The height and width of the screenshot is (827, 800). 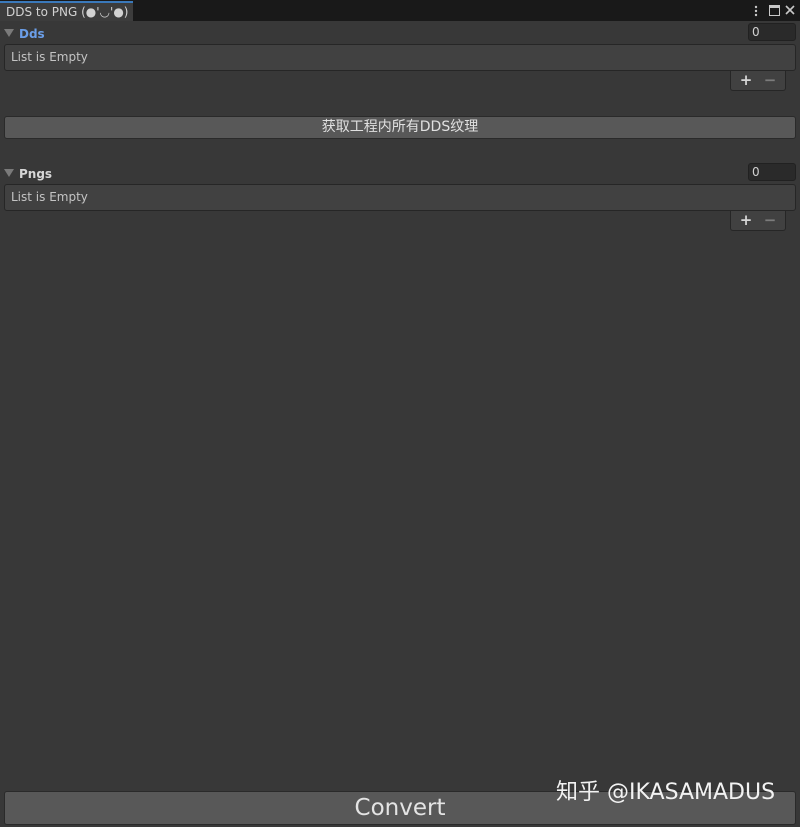 I want to click on dds-remove-button: −, so click(x=770, y=80).